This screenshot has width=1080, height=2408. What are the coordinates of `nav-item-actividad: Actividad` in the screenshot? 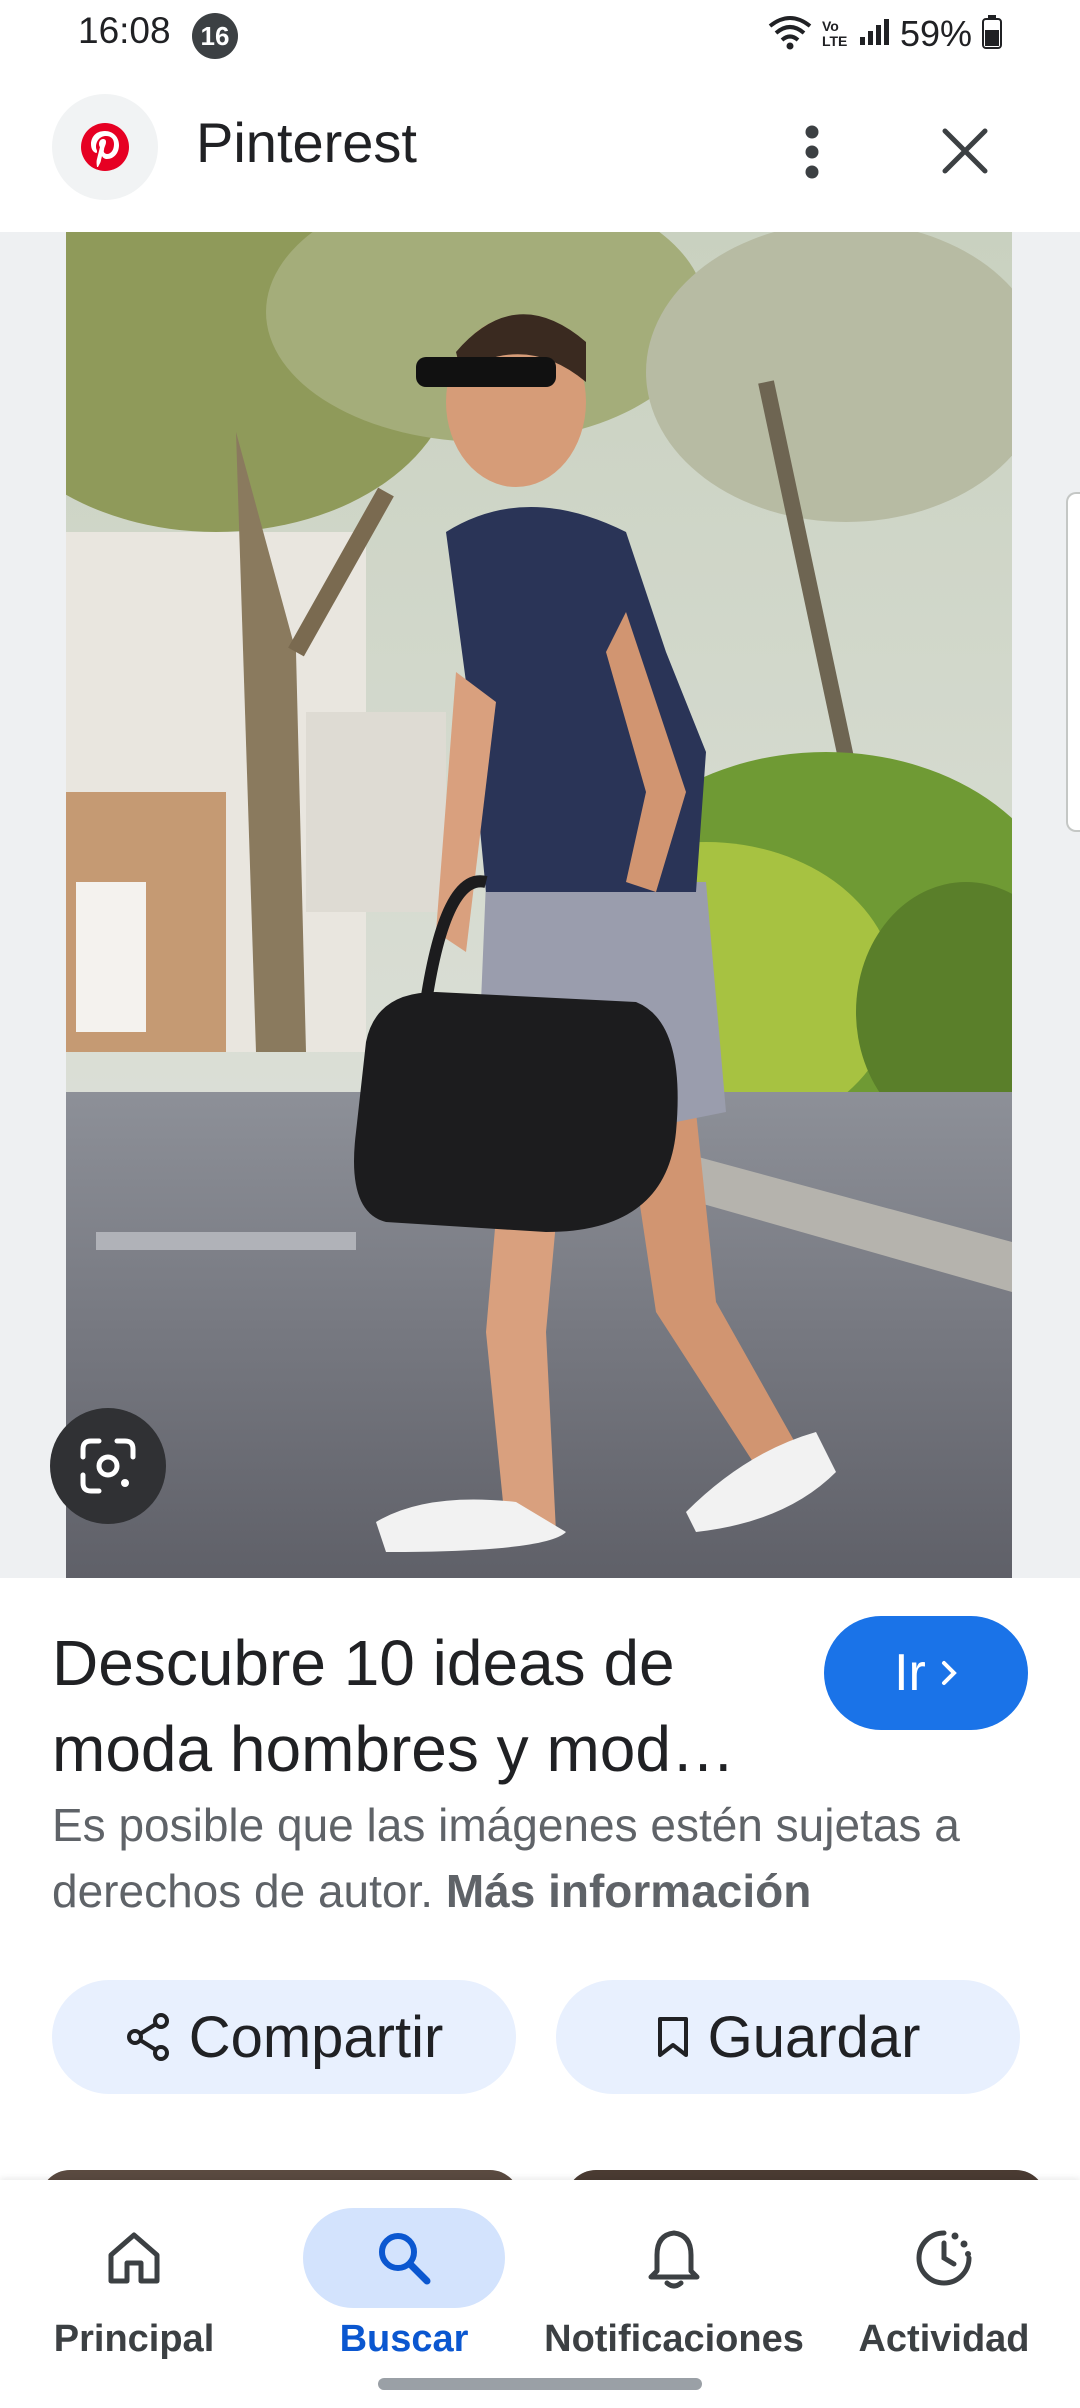 It's located at (944, 2284).